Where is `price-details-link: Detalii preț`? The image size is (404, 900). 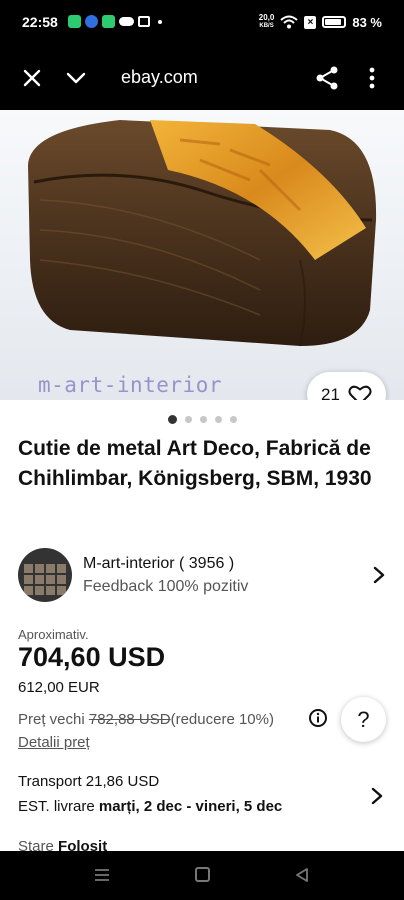 price-details-link: Detalii preț is located at coordinates (54, 742).